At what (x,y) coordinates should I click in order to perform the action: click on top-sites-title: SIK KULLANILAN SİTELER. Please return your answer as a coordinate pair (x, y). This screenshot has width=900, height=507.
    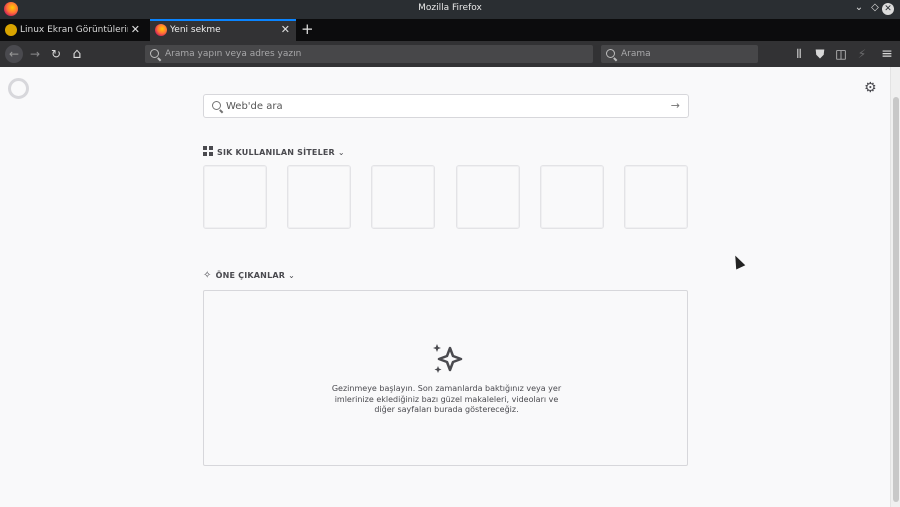
    Looking at the image, I should click on (276, 152).